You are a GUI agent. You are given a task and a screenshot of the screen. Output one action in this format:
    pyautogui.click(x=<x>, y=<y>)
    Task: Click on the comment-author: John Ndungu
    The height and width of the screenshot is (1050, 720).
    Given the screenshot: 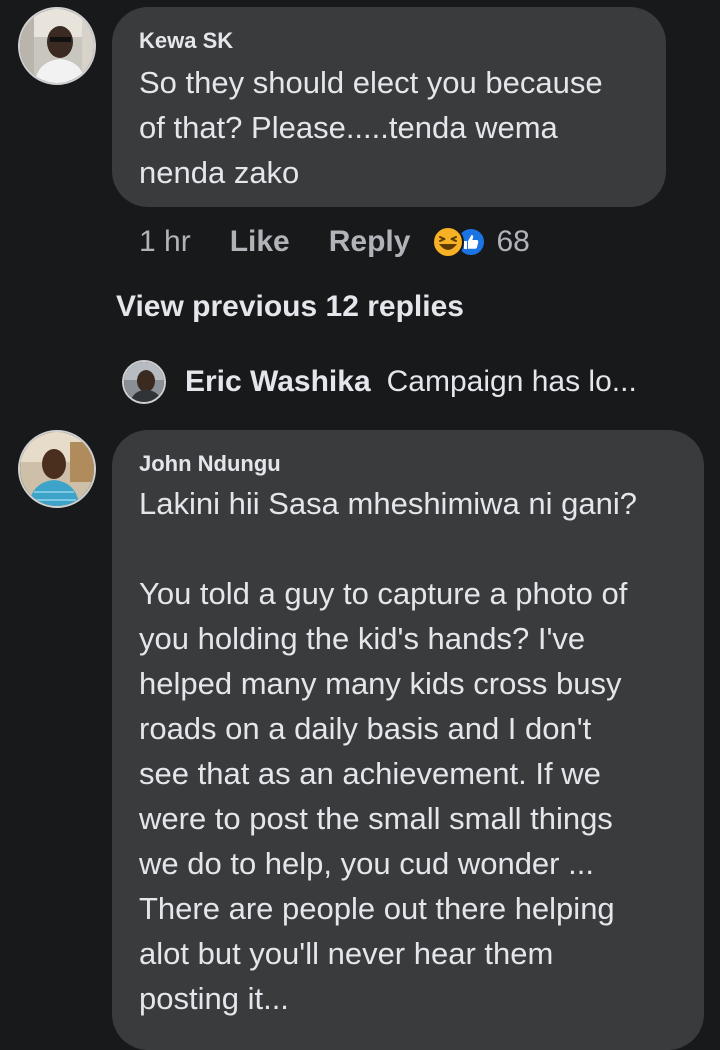 What is the action you would take?
    pyautogui.click(x=421, y=464)
    